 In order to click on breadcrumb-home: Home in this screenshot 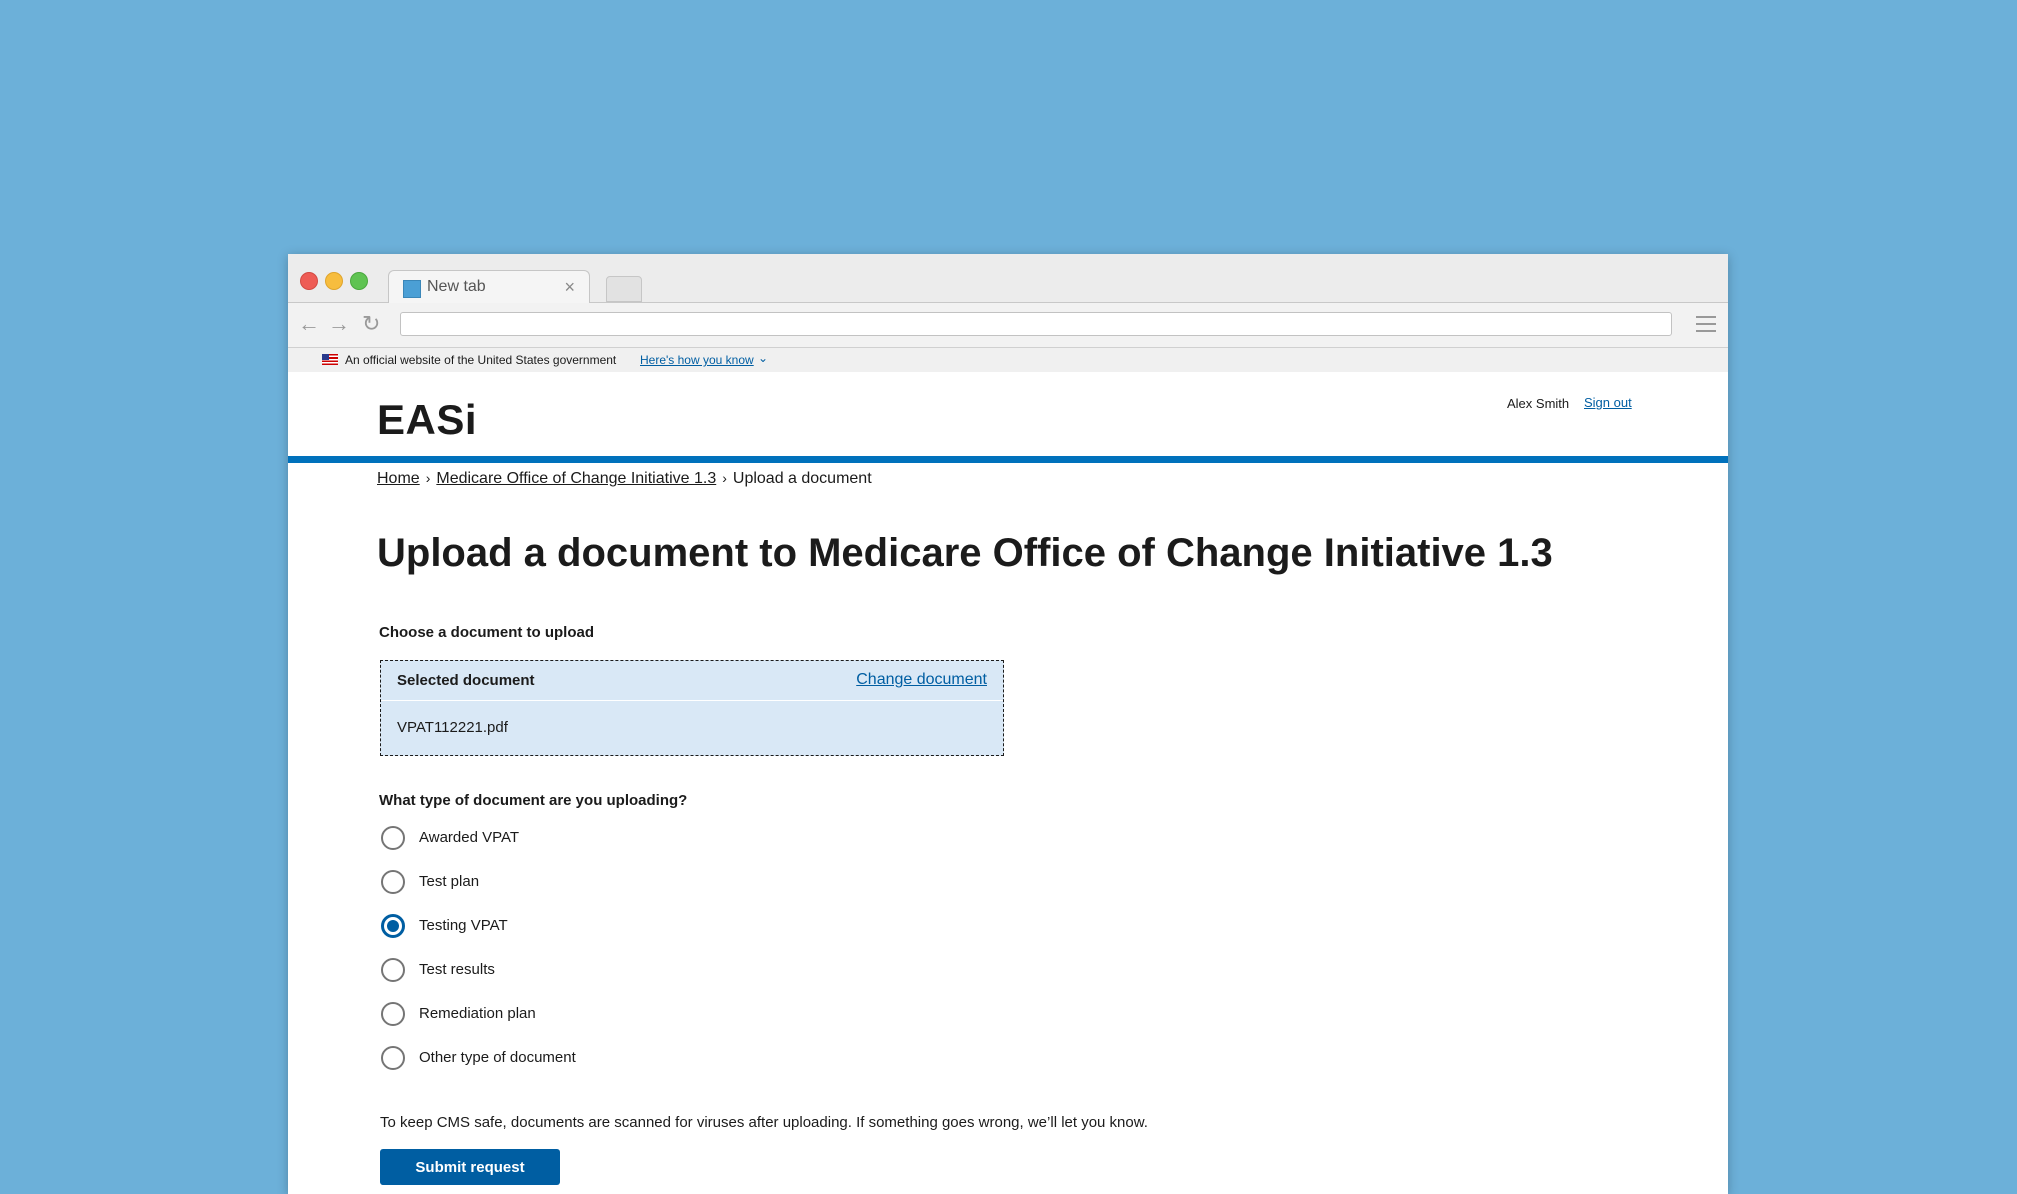, I will do `click(398, 478)`.